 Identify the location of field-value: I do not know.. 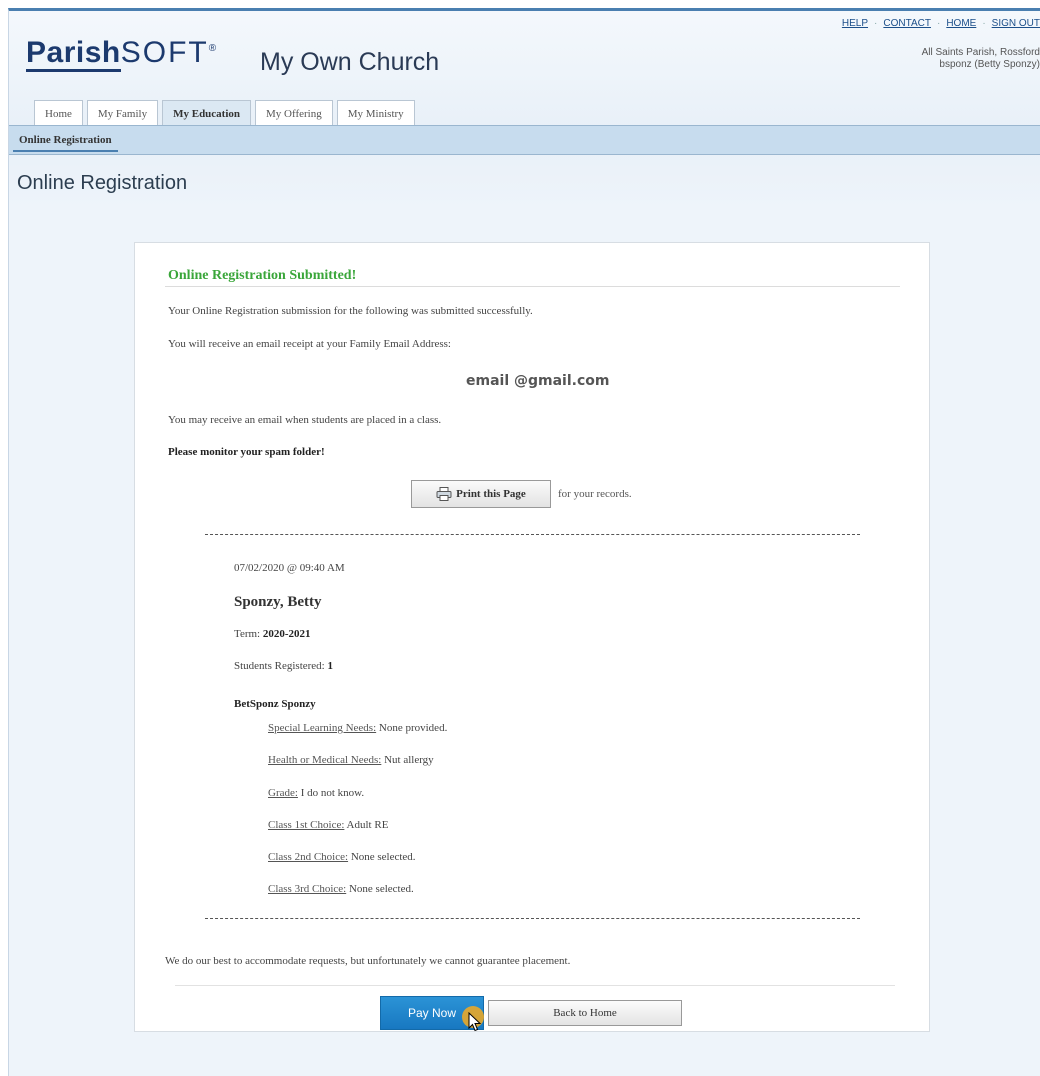
(332, 793).